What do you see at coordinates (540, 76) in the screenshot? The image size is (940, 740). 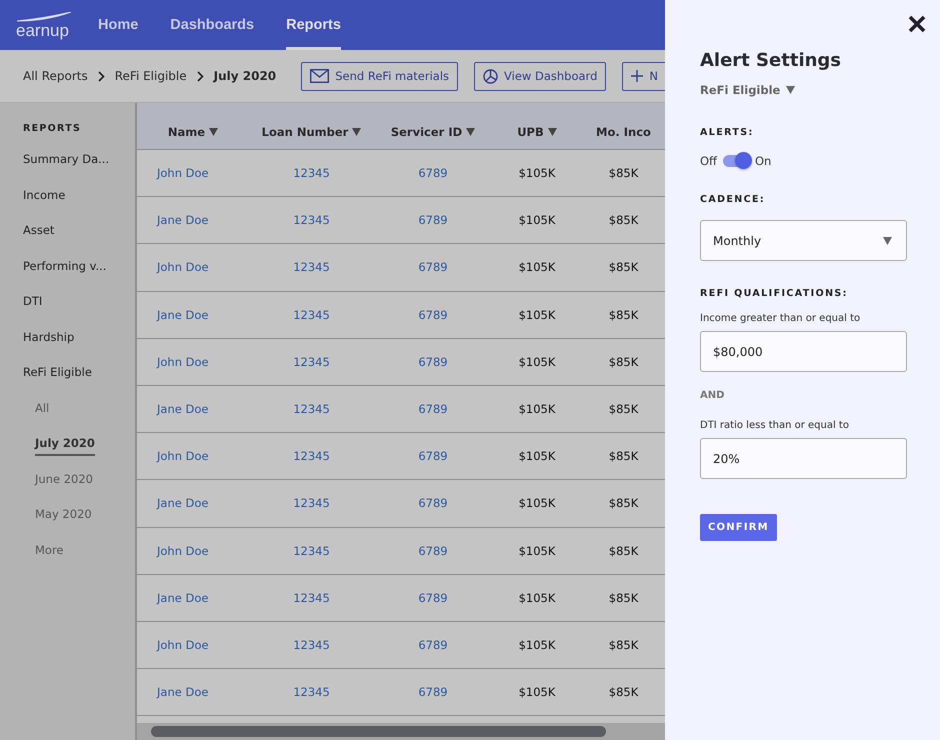 I see `action-button: View Dashboard` at bounding box center [540, 76].